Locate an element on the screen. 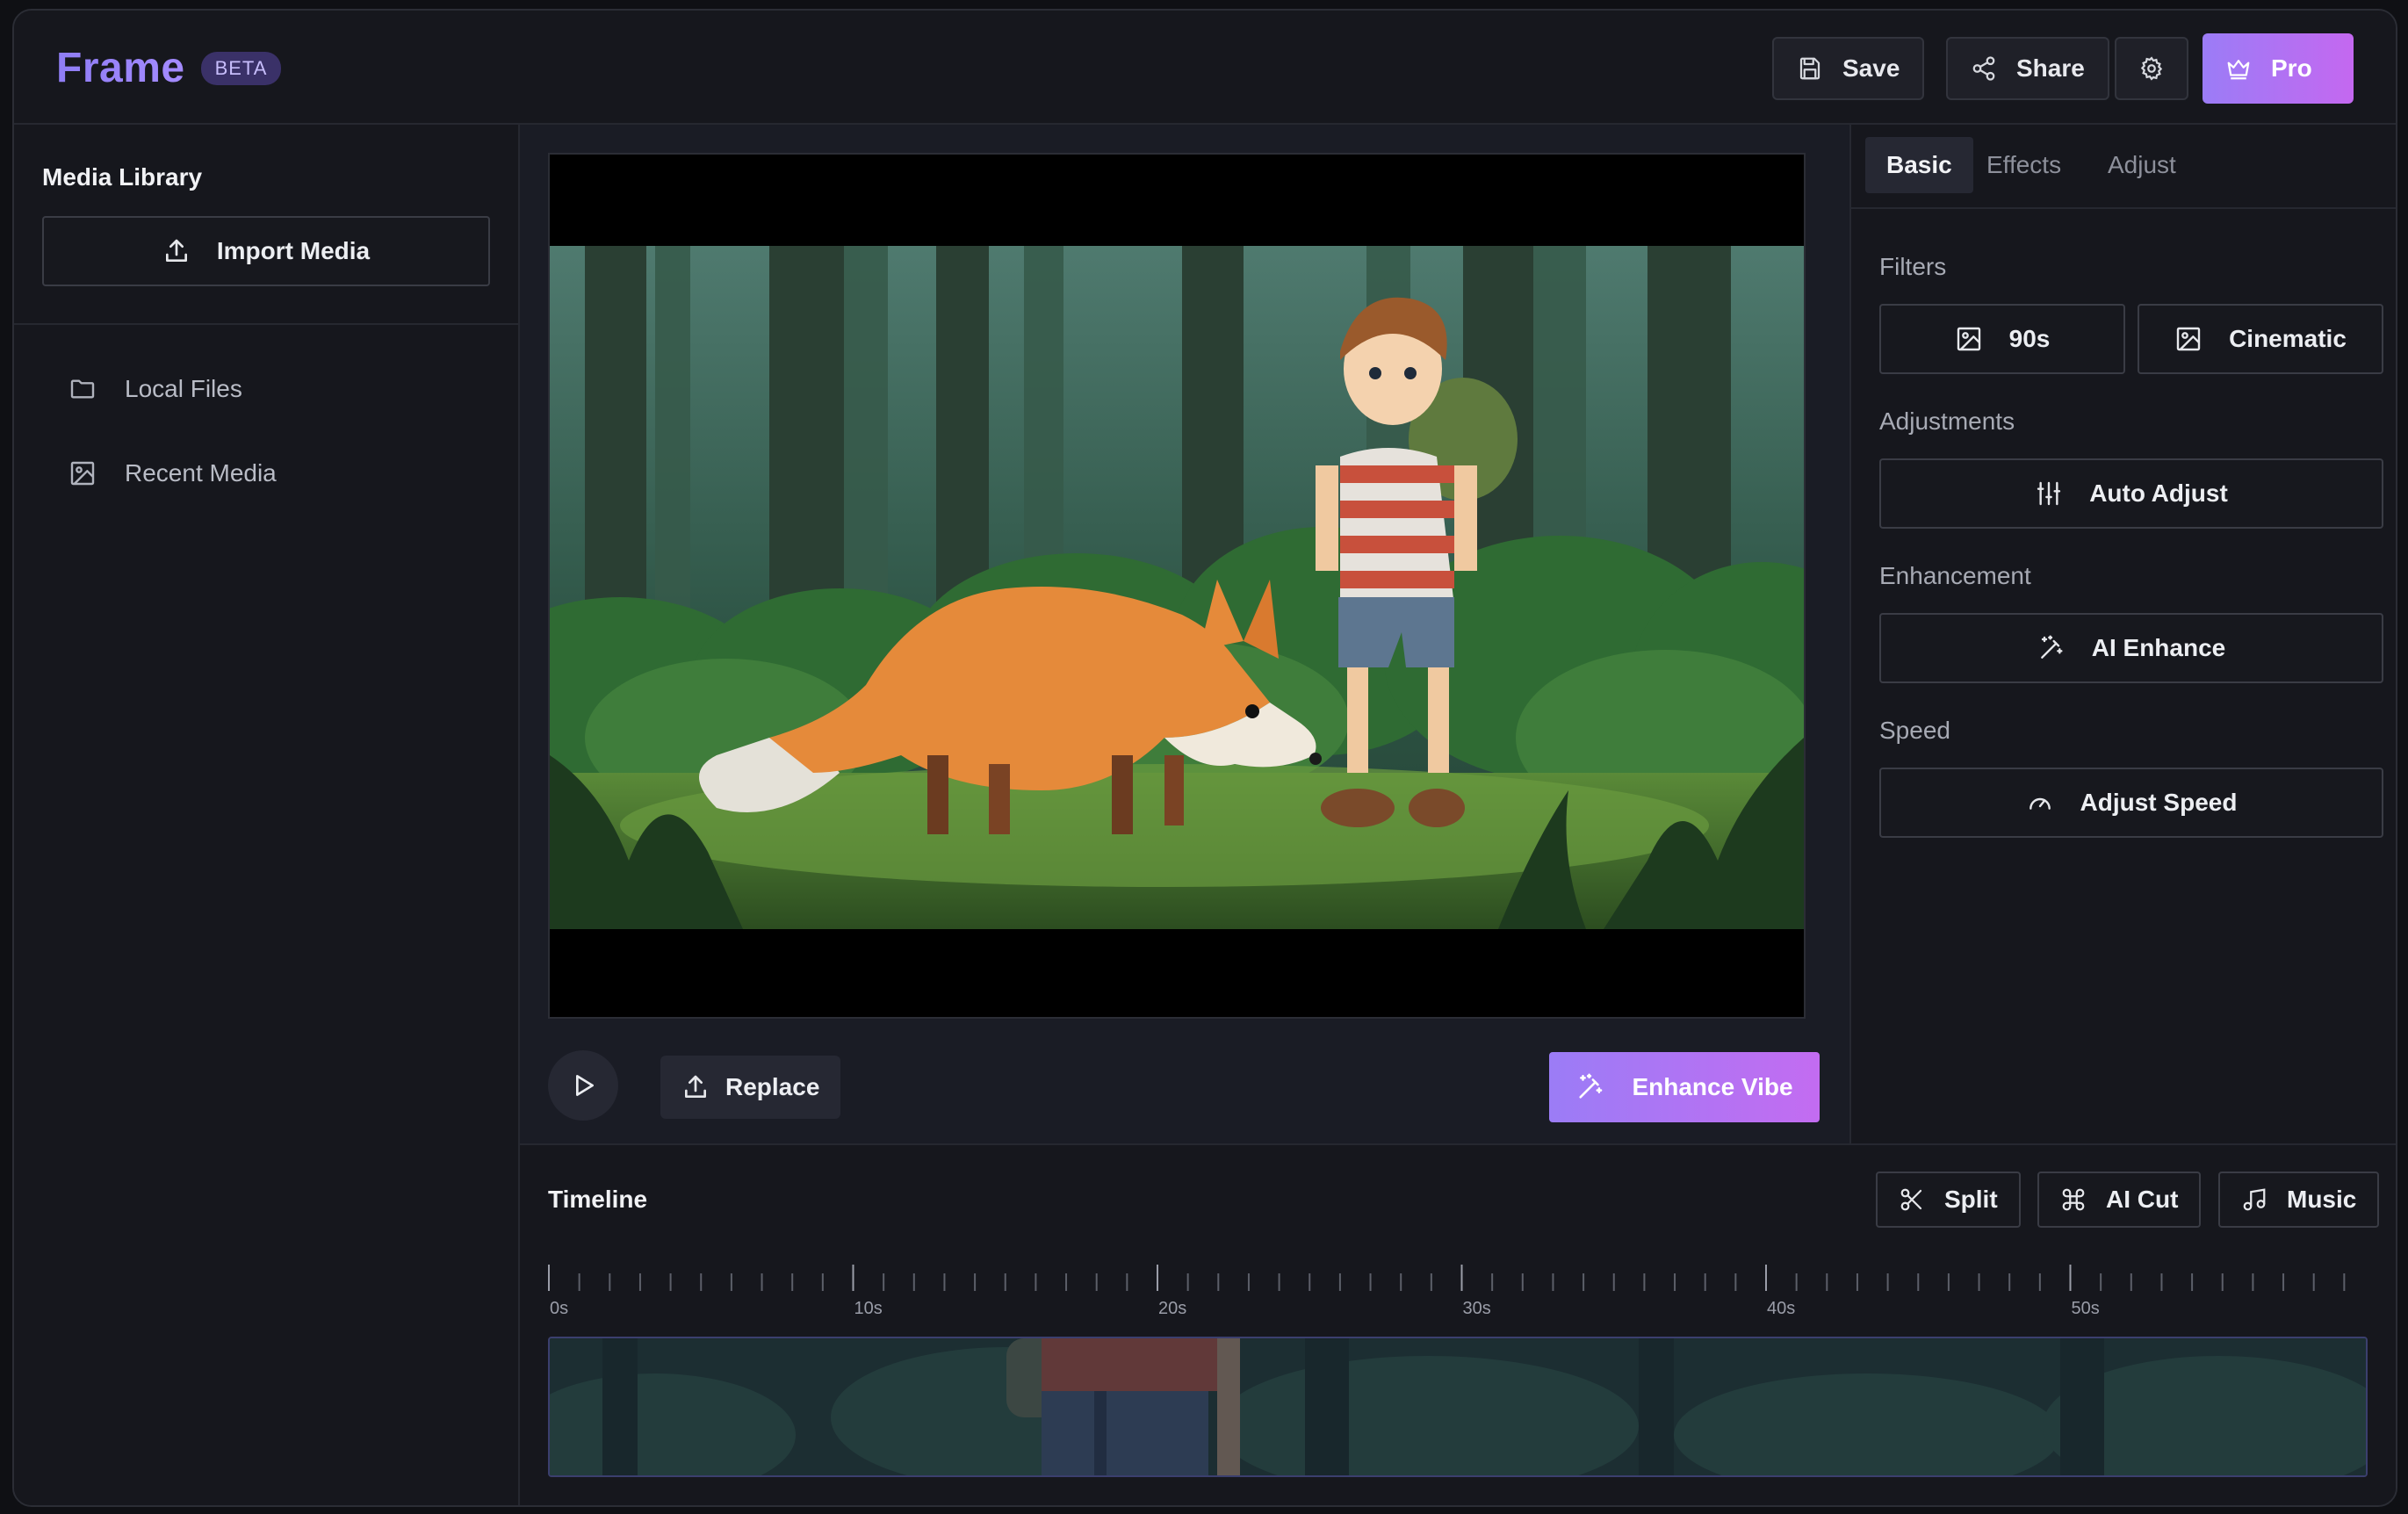 This screenshot has height=1514, width=2408. ai-cut-button: AI Cut is located at coordinates (2119, 1200).